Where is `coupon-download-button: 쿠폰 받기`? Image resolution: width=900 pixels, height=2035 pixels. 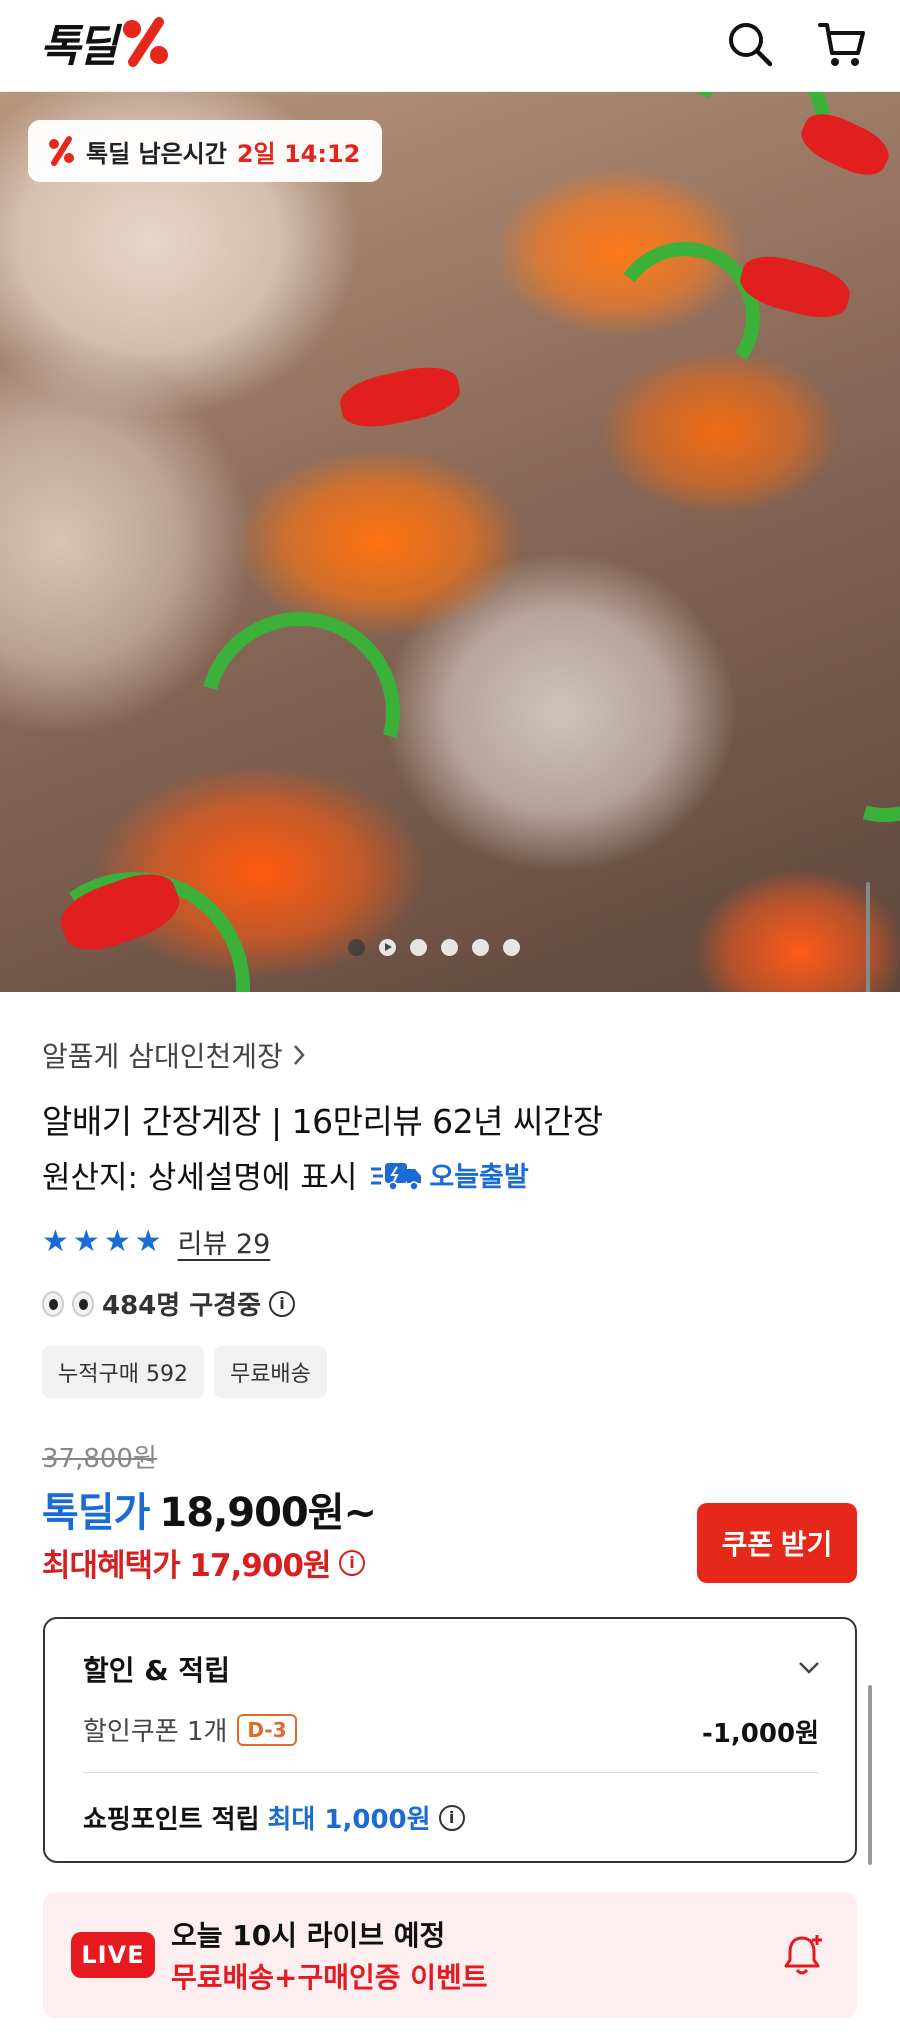 coupon-download-button: 쿠폰 받기 is located at coordinates (777, 1543).